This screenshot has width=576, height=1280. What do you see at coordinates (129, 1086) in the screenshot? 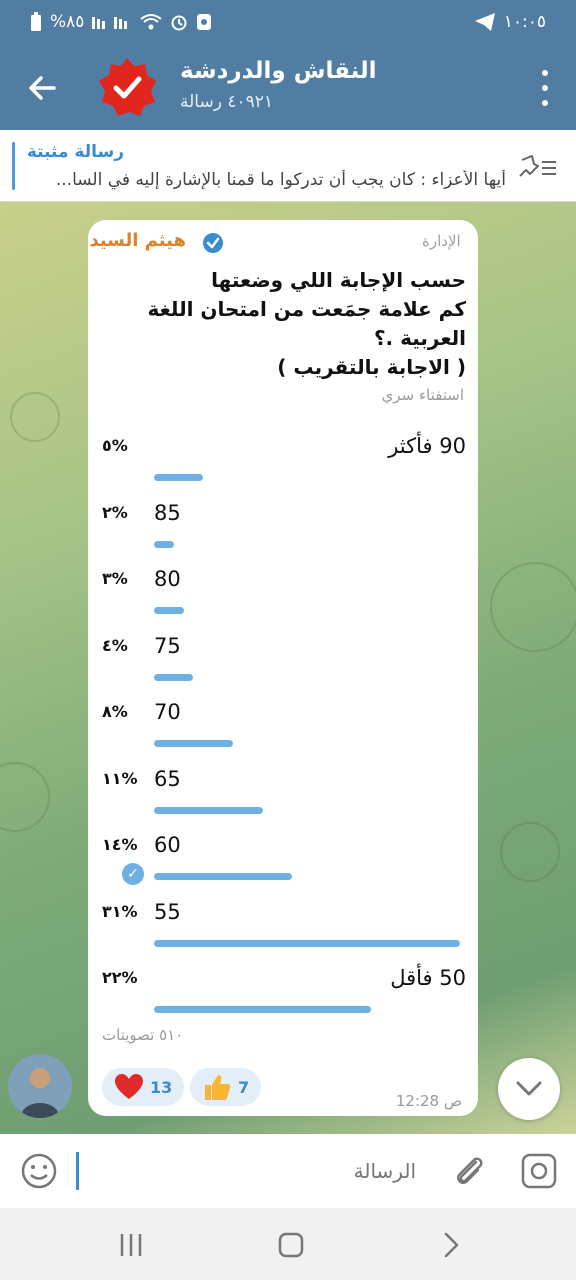
I see `heart-icon` at bounding box center [129, 1086].